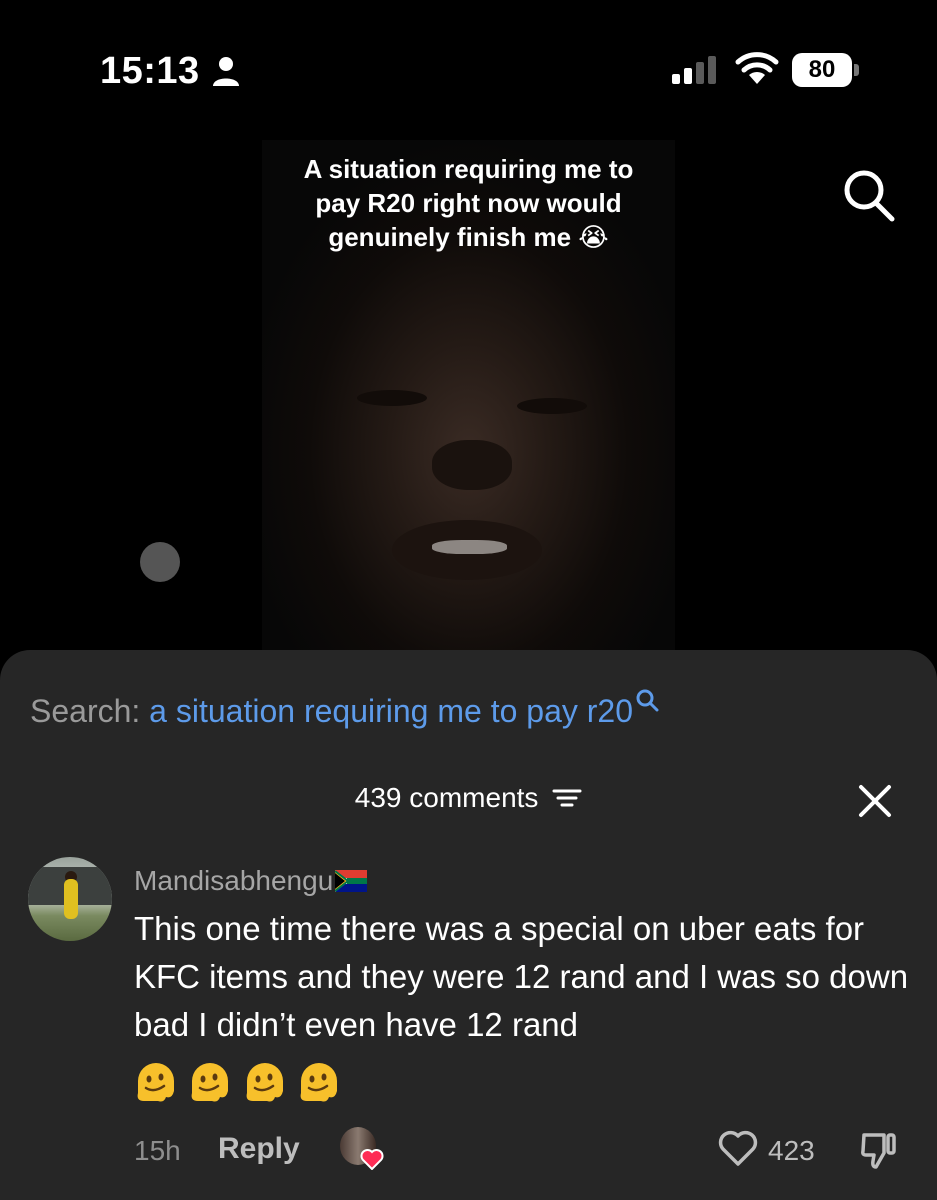 This screenshot has height=1200, width=937. I want to click on username-text: Mandisabhengu, so click(234, 880).